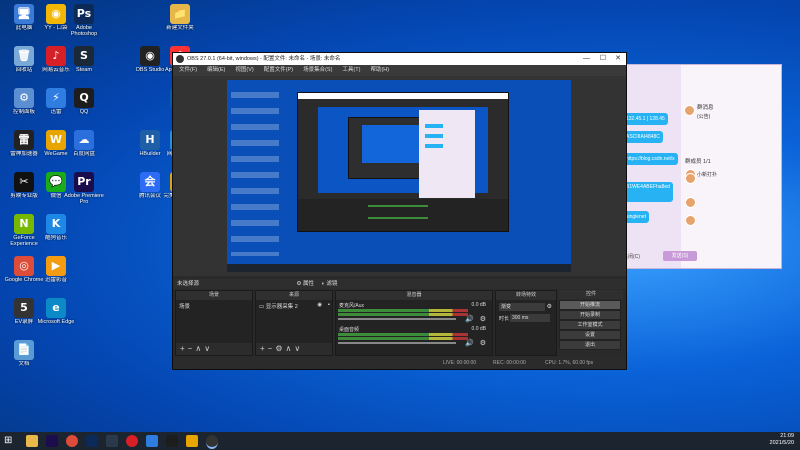 This screenshot has width=800, height=450. I want to click on file-explorer-icon, so click(32, 441).